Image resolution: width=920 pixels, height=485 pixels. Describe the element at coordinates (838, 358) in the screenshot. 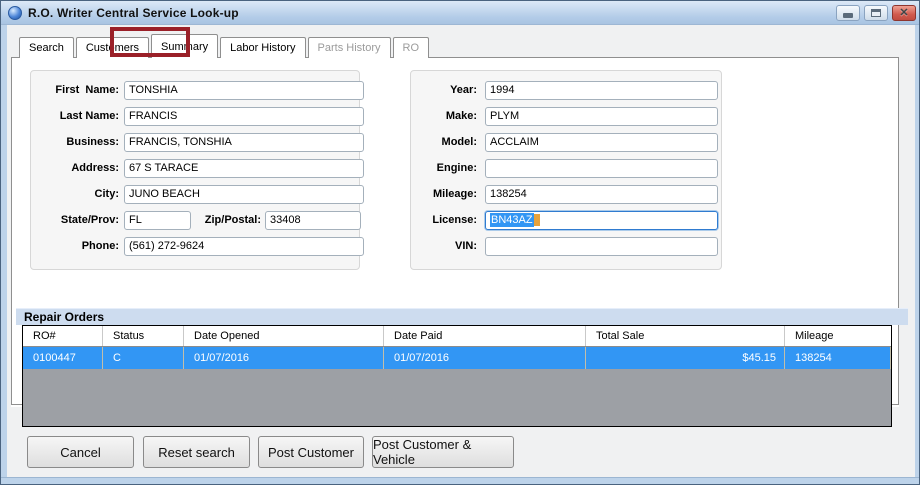

I see `cell-mileage: 138254` at that location.